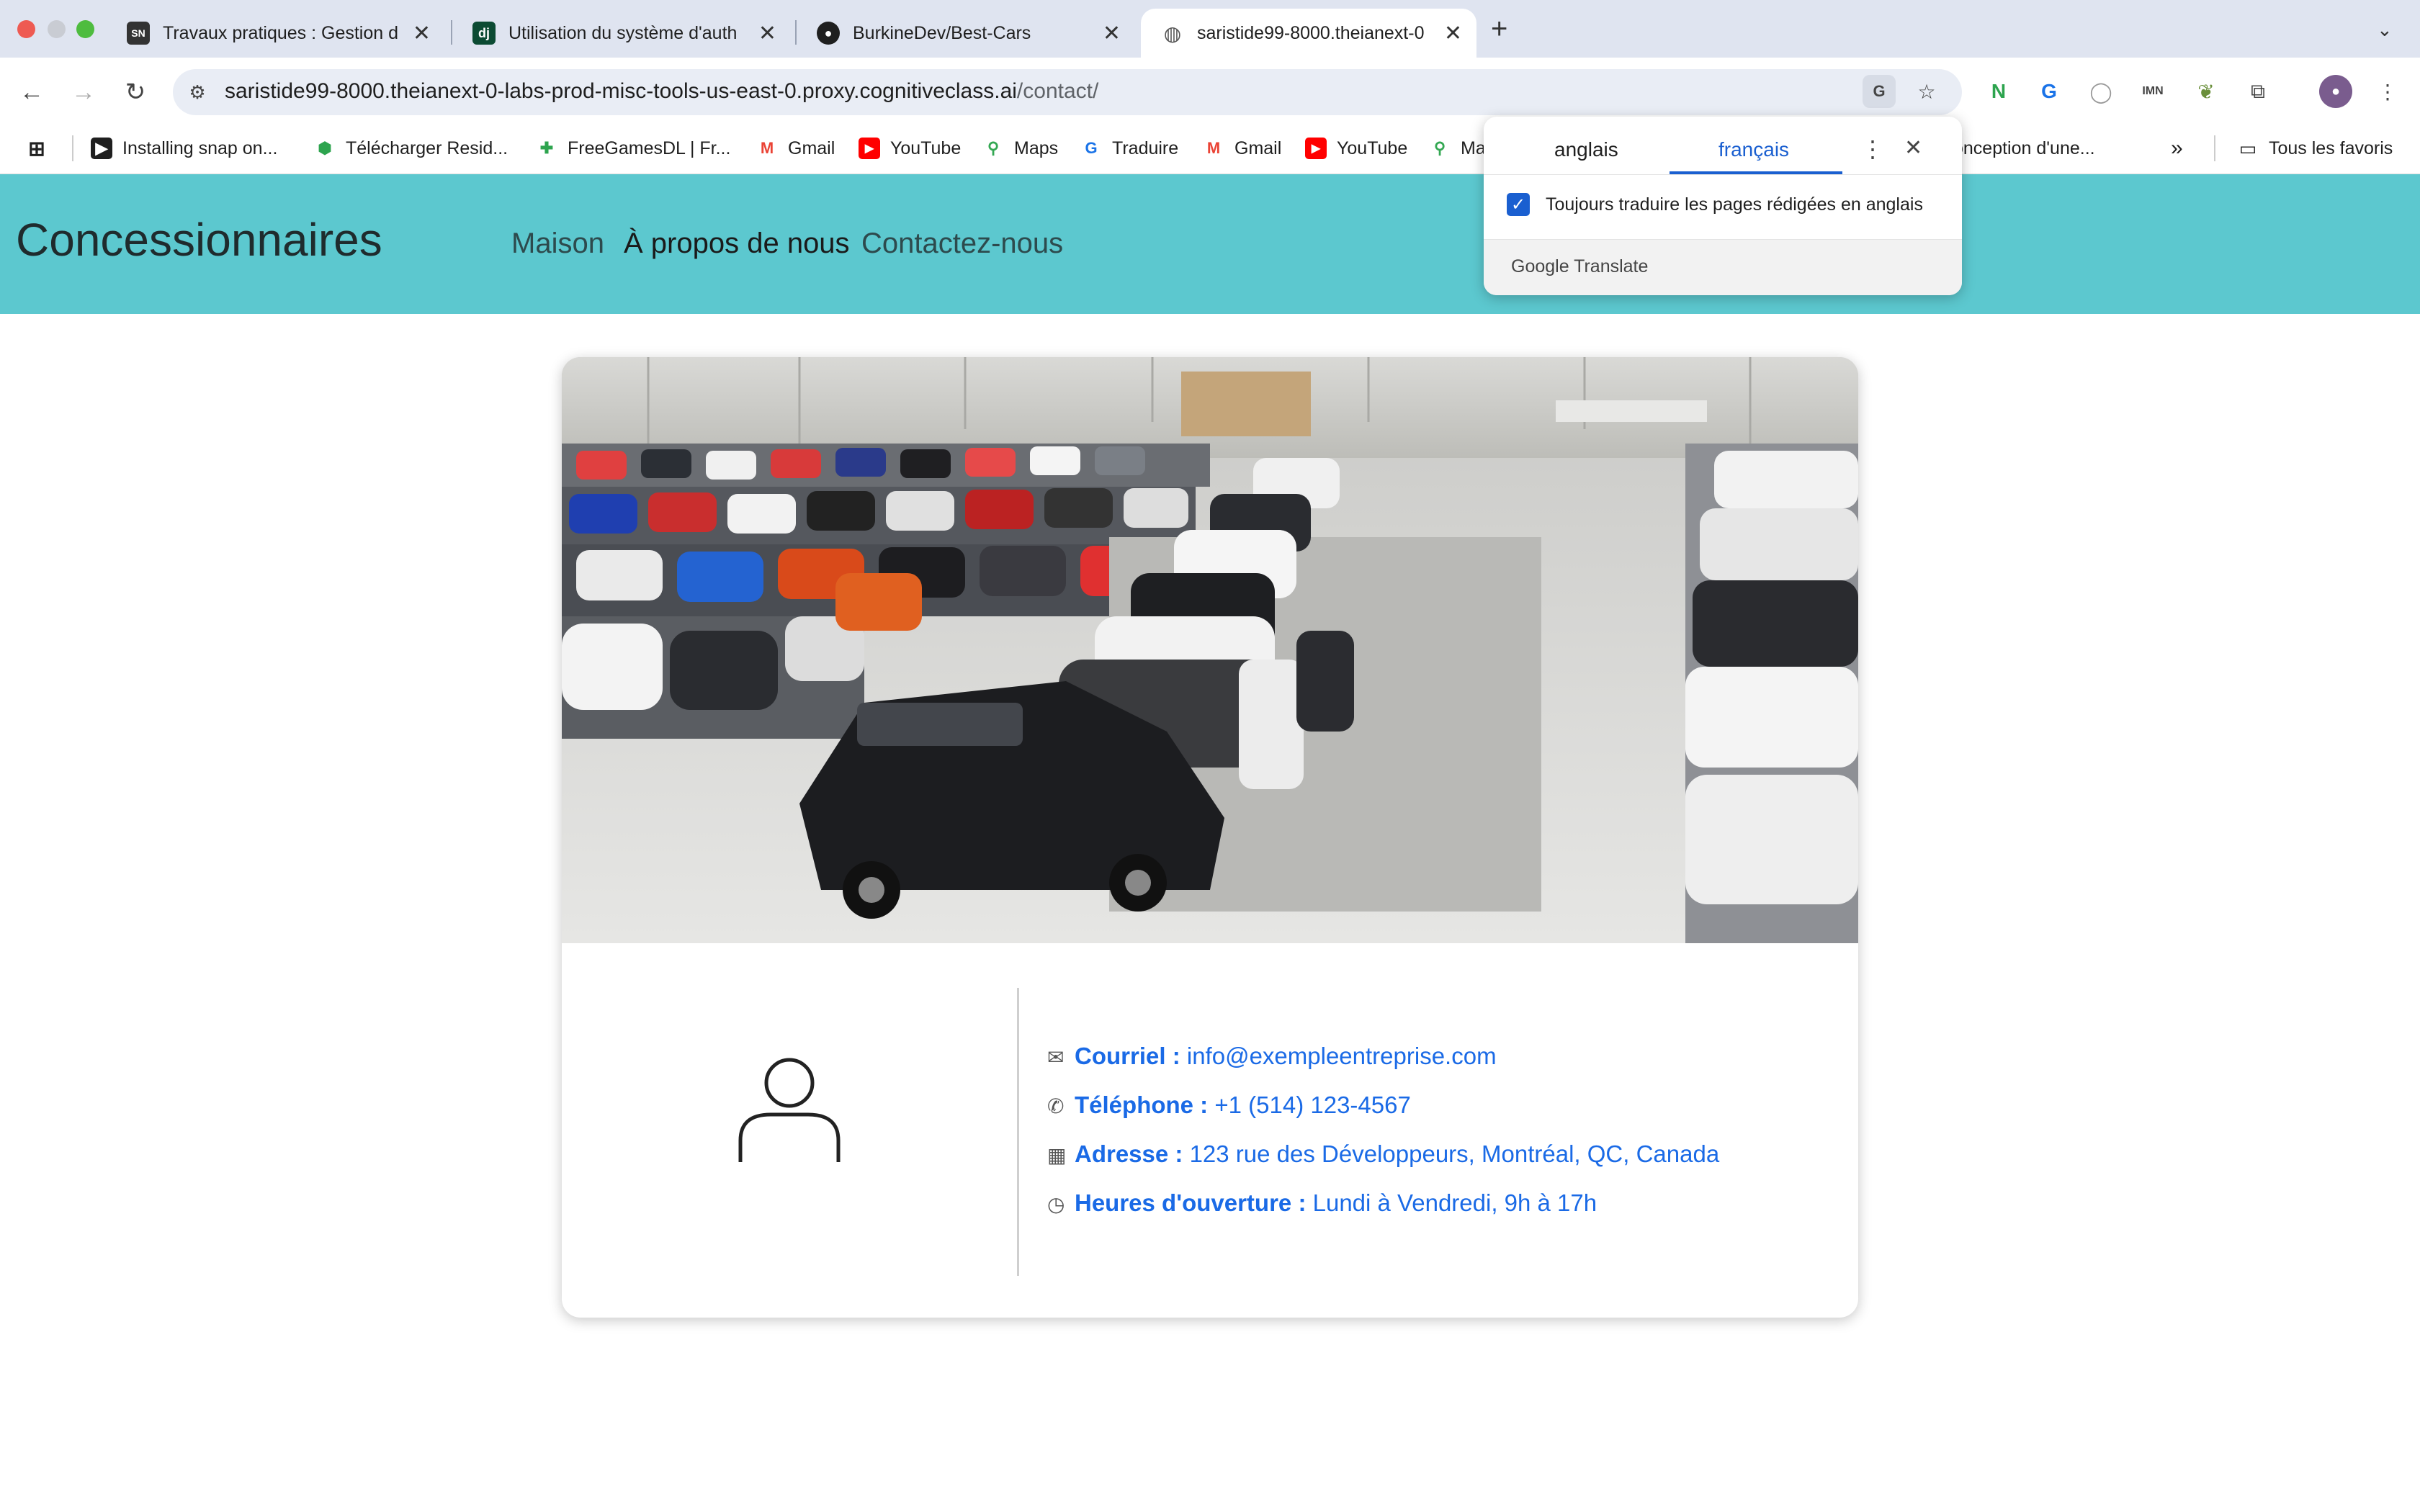  I want to click on bookmark-star-icon: ☆, so click(1926, 91).